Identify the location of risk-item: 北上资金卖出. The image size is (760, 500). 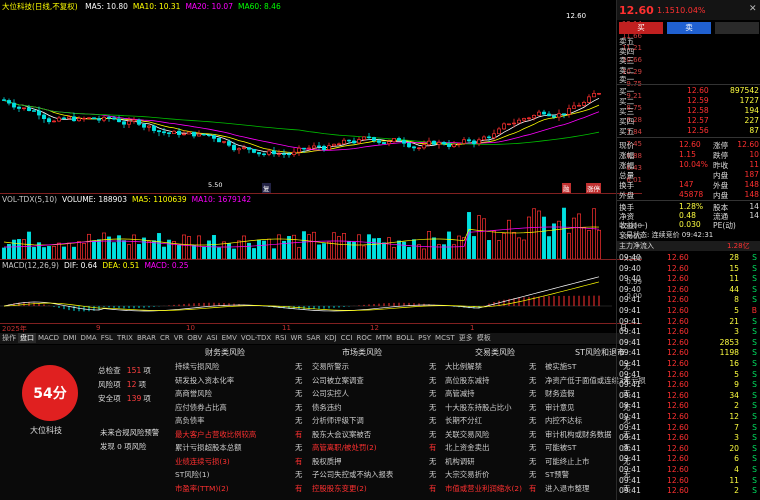
(467, 447).